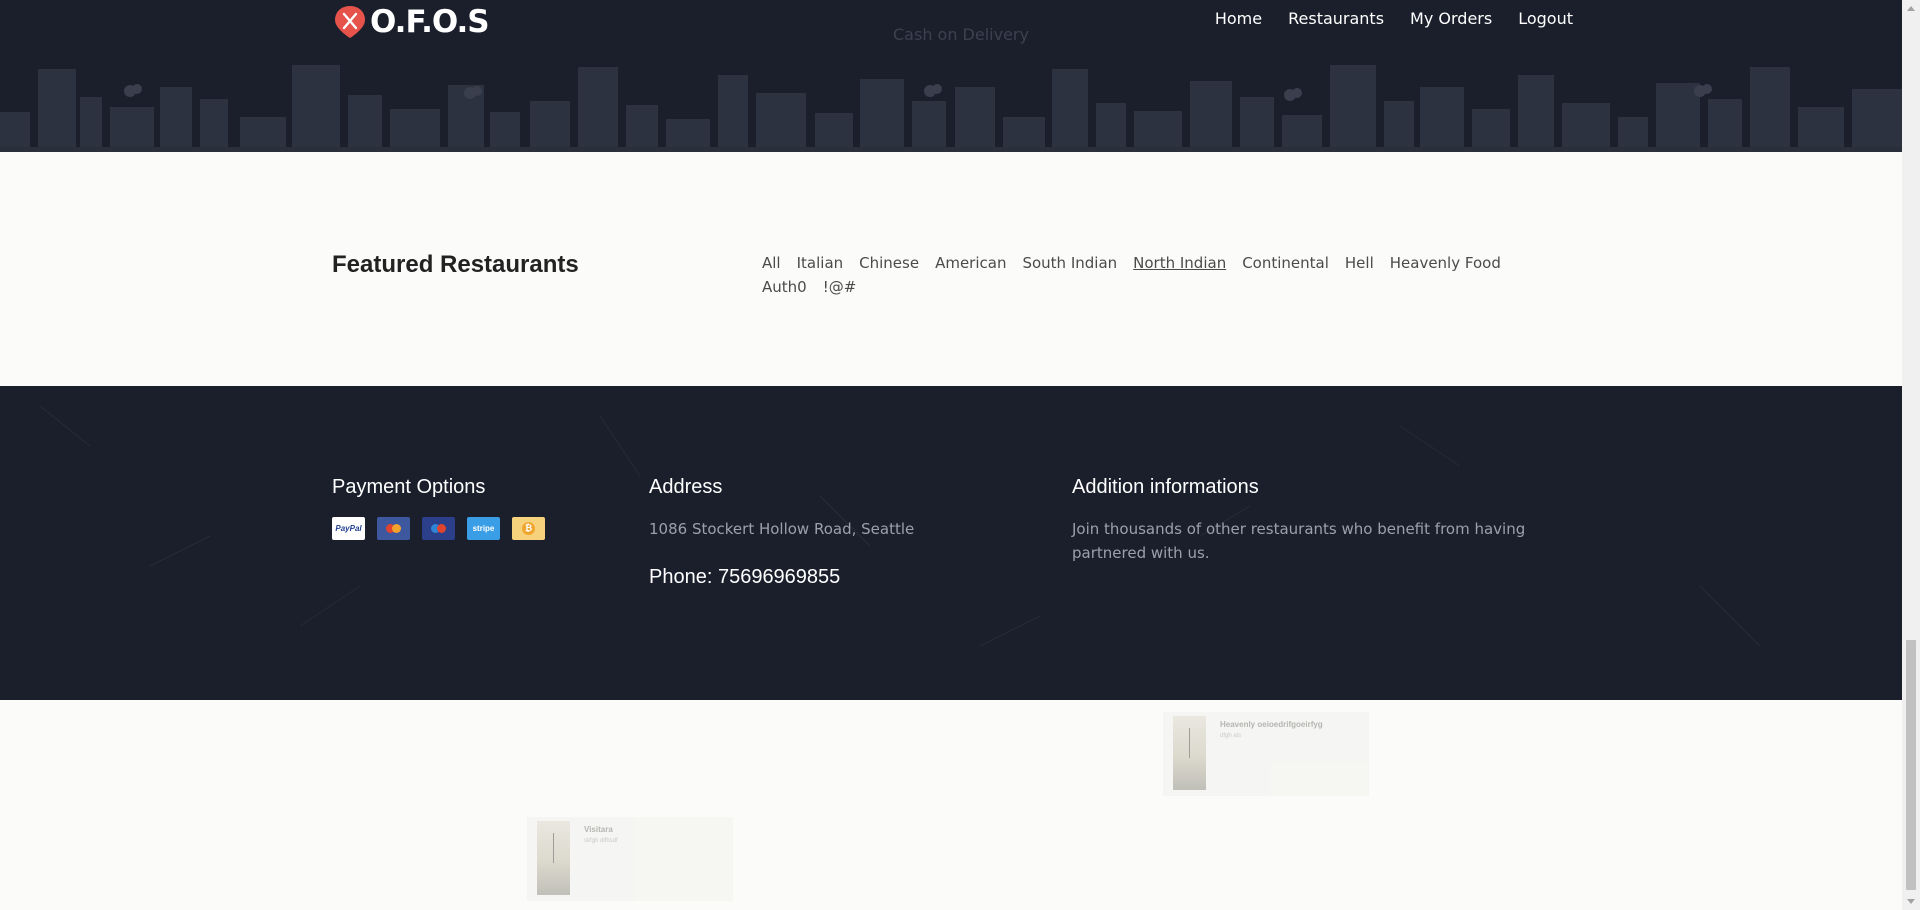  What do you see at coordinates (961, 34) in the screenshot?
I see `background-faded-text: Cash on Delivery` at bounding box center [961, 34].